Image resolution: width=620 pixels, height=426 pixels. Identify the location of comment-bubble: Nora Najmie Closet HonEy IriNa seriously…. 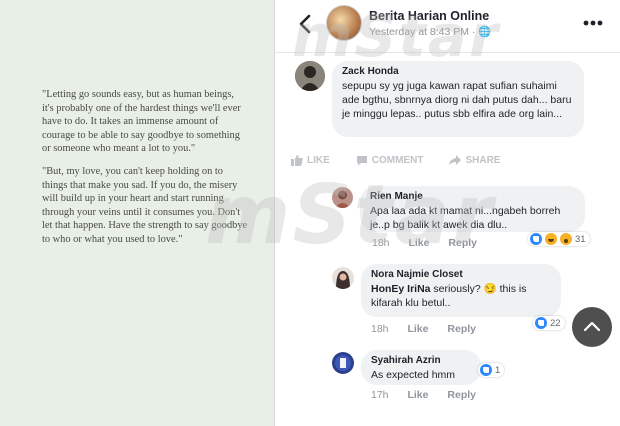
(461, 290).